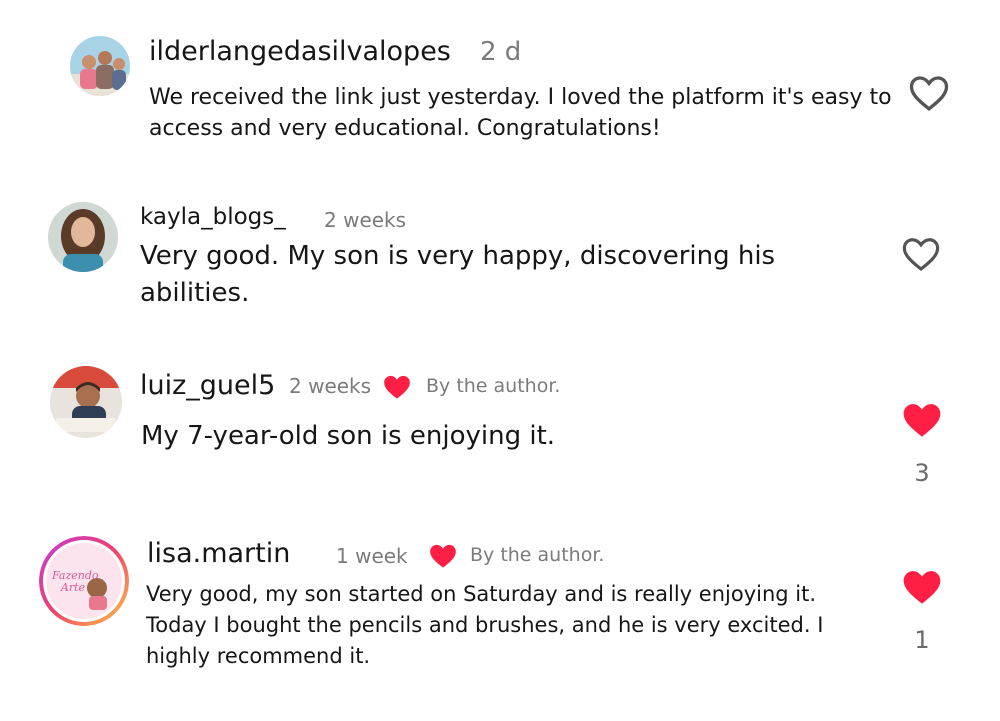 This screenshot has width=1000, height=721. Describe the element at coordinates (501, 52) in the screenshot. I see `comment-time: 2 d` at that location.